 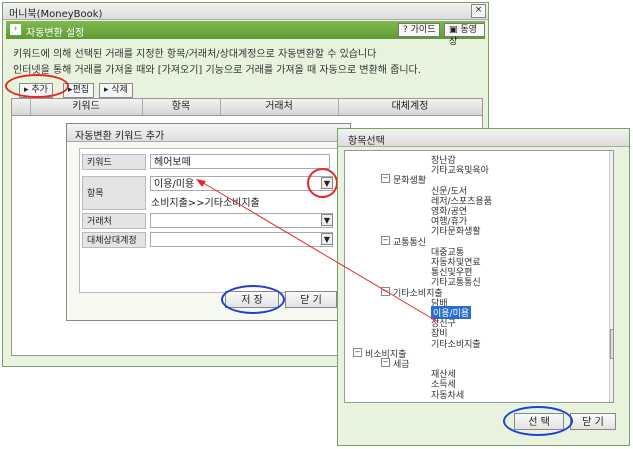 I want to click on annotation-arrow, so click(x=317, y=251).